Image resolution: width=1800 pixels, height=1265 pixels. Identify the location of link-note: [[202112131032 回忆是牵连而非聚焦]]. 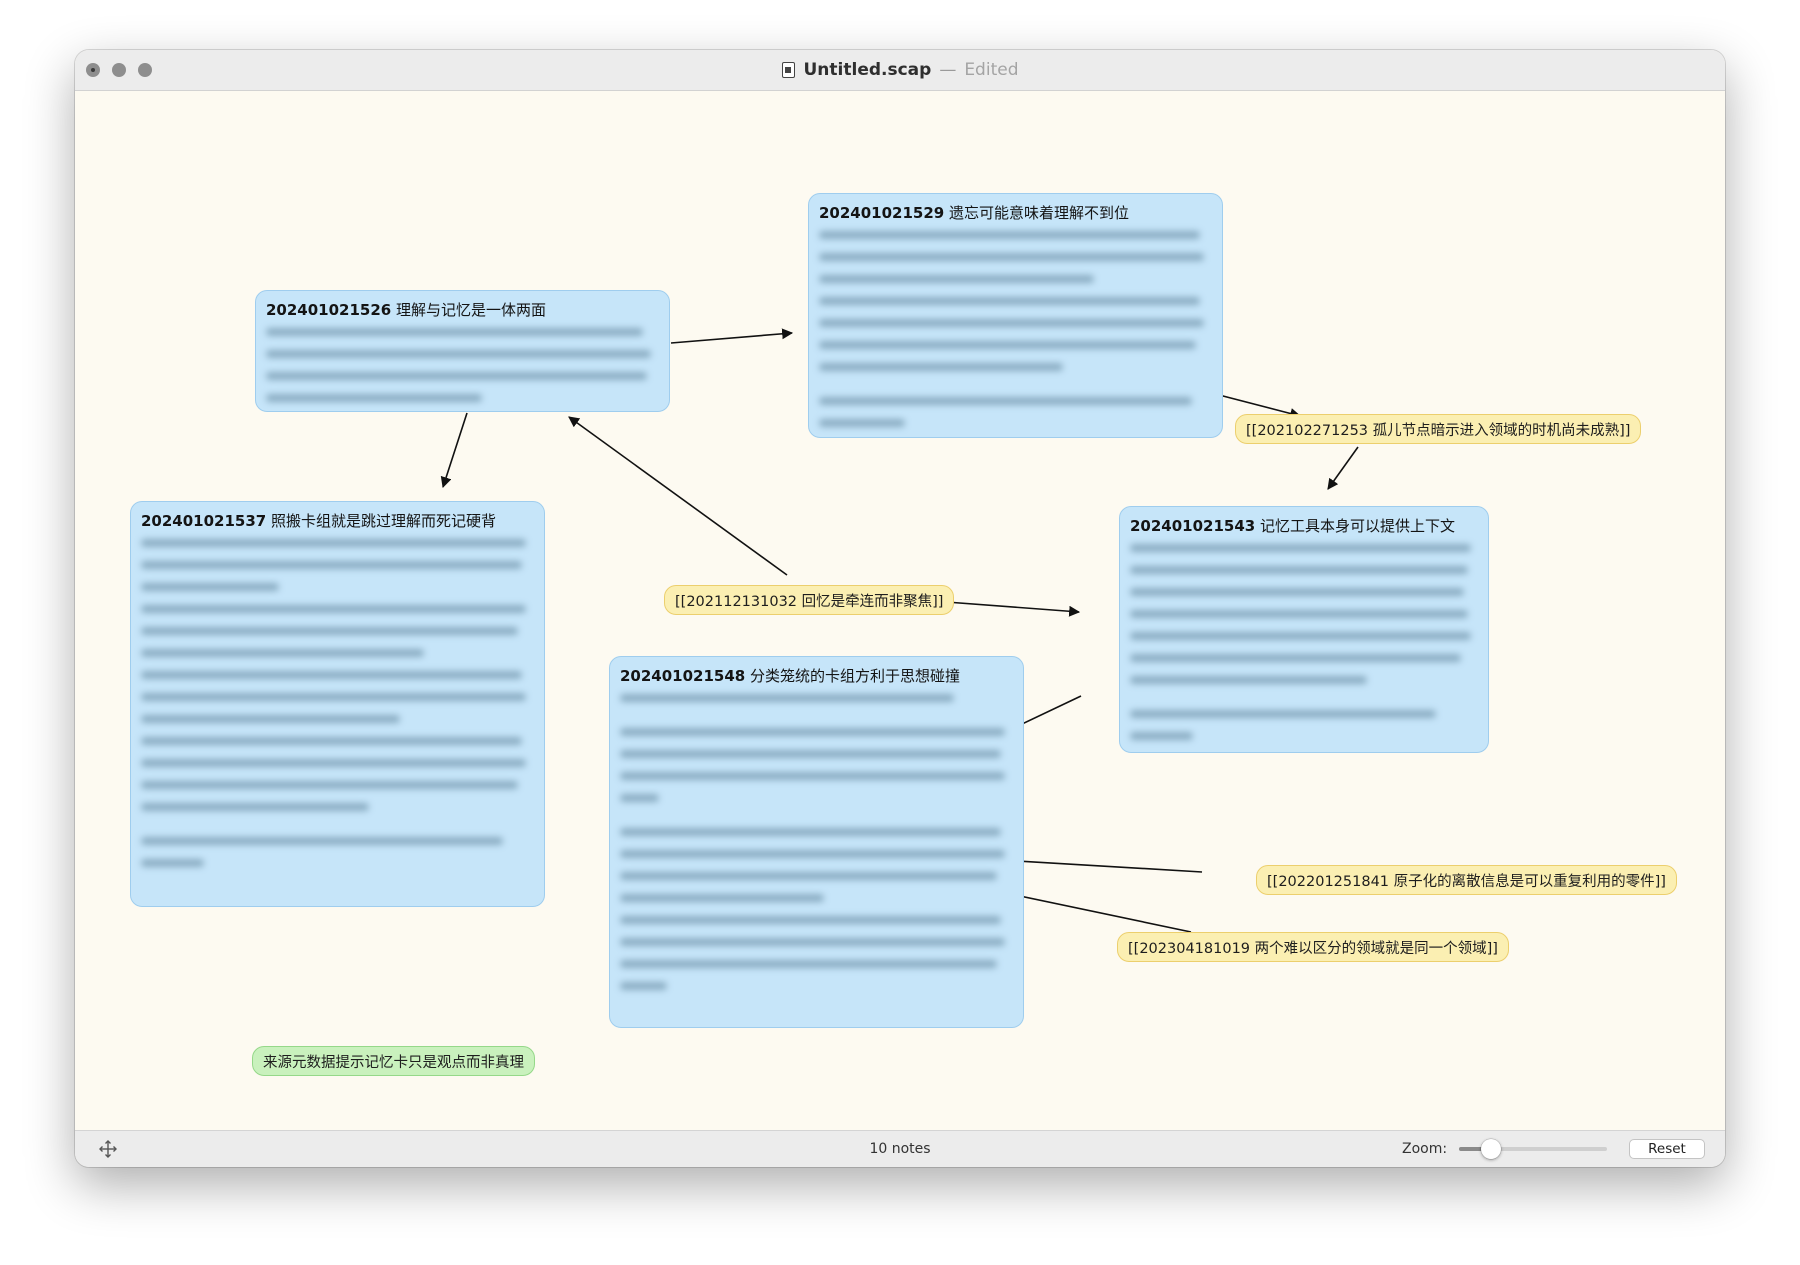
(809, 600).